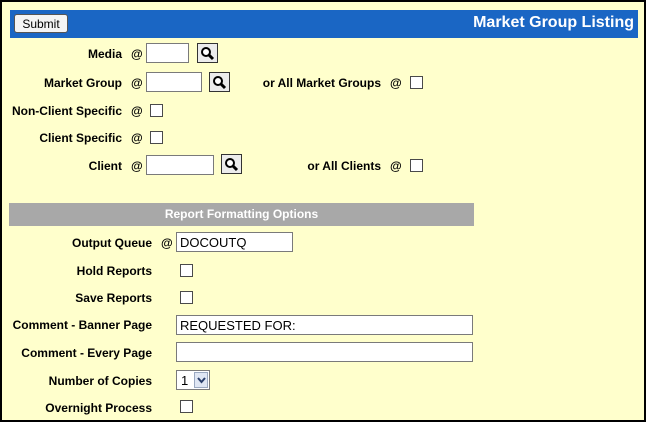  I want to click on market-group-at: @, so click(137, 83).